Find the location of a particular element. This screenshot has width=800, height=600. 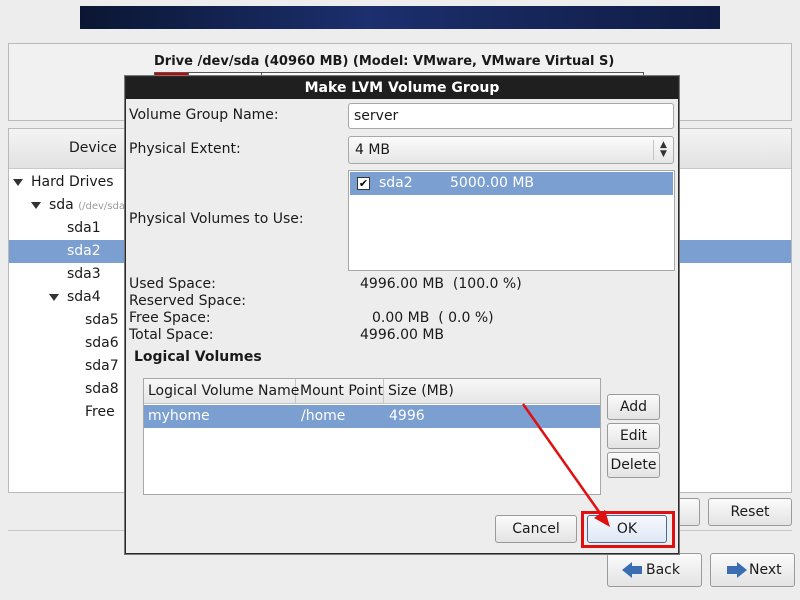

tree-row-label: sda7 is located at coordinates (102, 366).